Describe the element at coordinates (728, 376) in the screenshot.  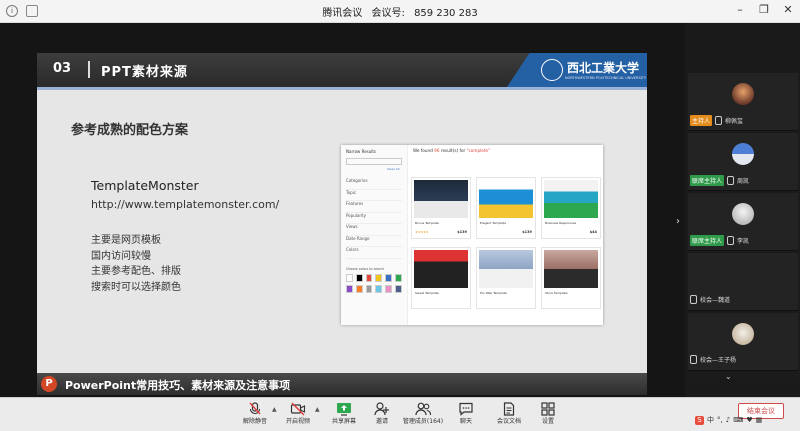
I see `panel-scroll-down-icon: ⌄` at that location.